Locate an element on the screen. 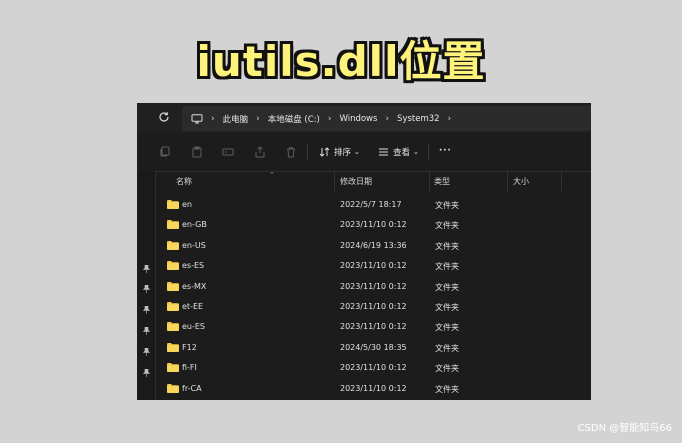  navigation-pane is located at coordinates (146, 285).